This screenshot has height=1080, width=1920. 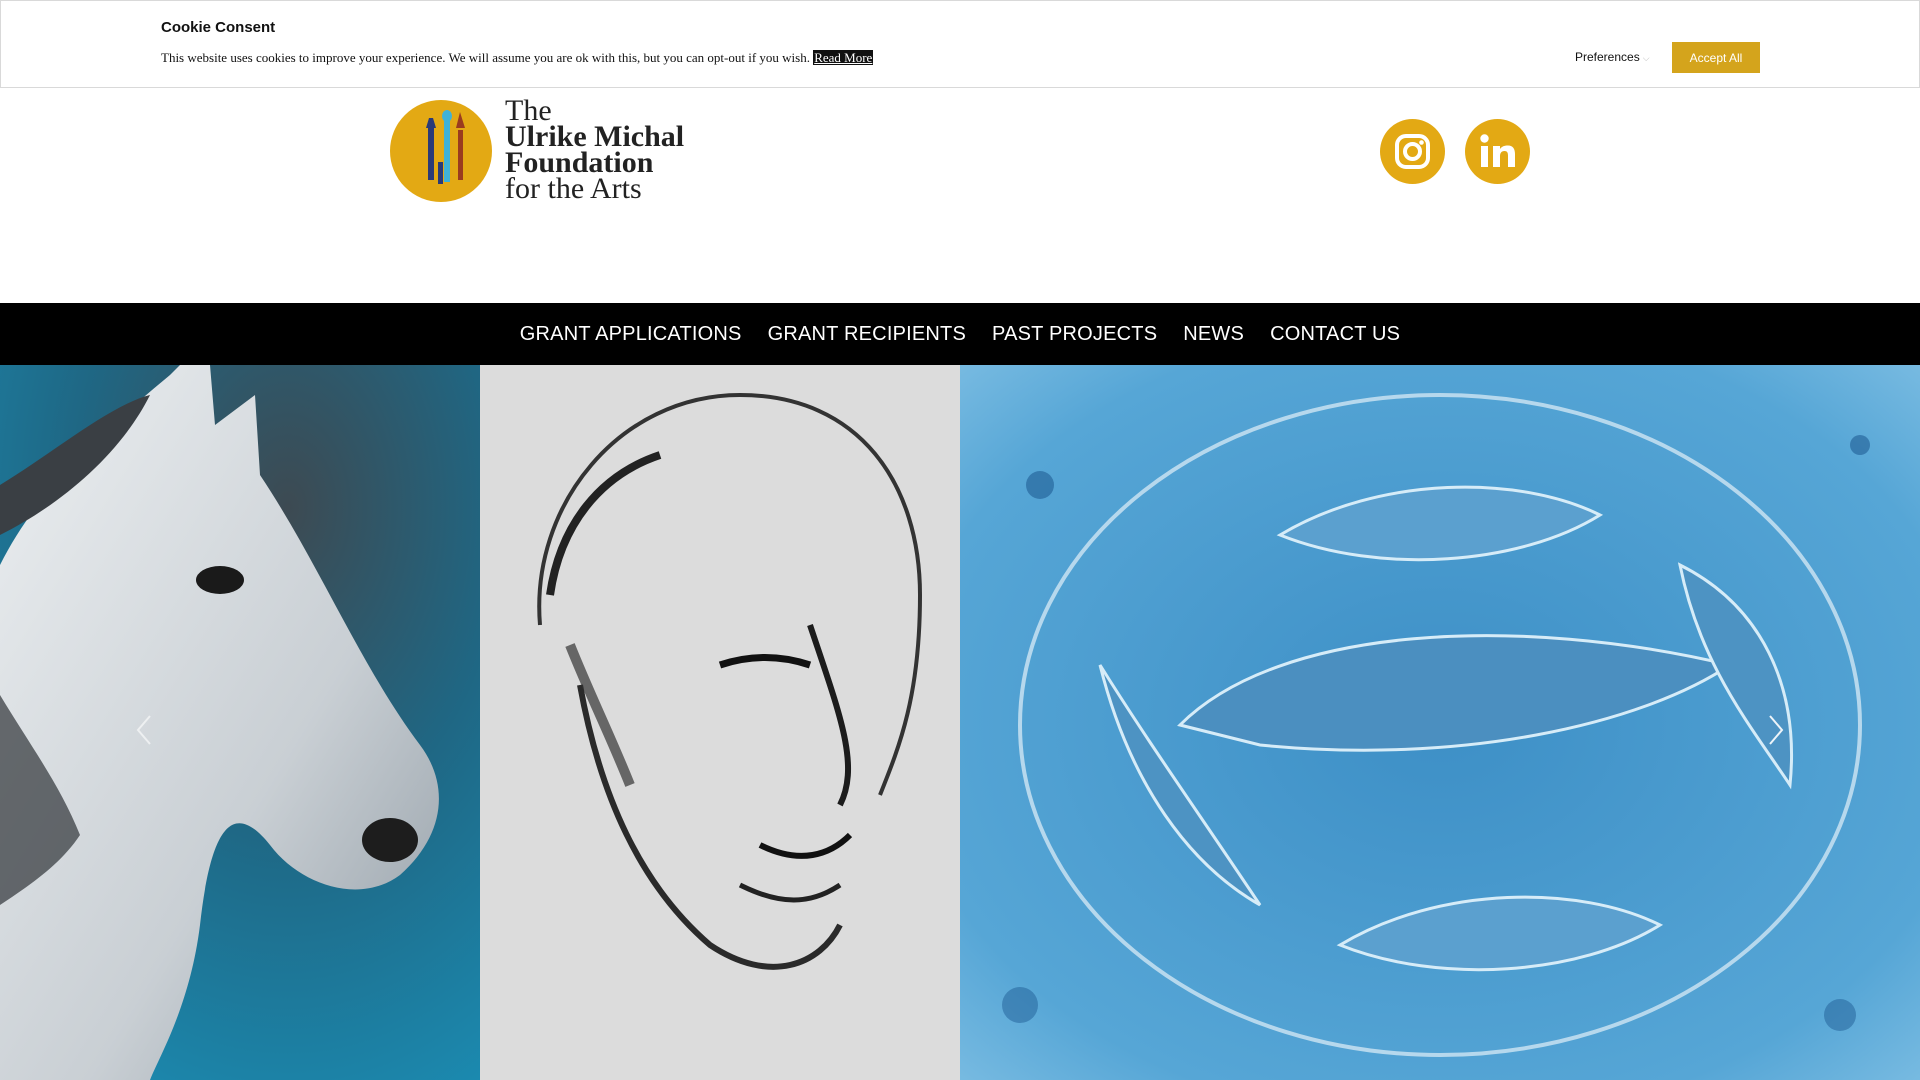 I want to click on nav-item-past-projects: PAST PROJECTS, so click(x=1074, y=334).